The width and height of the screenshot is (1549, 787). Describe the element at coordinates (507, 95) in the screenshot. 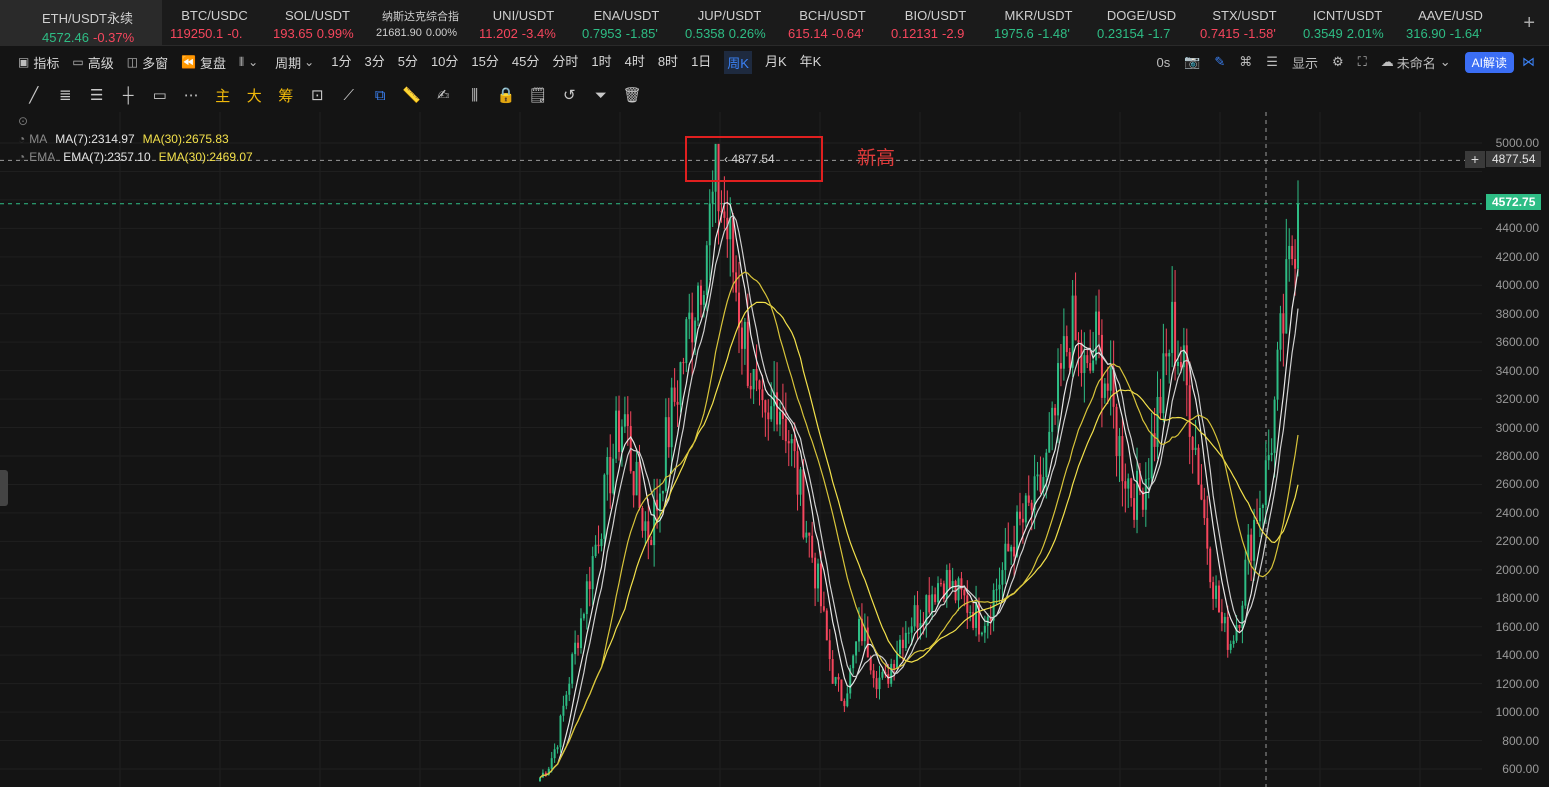

I see `lock-icon: 🔒` at that location.